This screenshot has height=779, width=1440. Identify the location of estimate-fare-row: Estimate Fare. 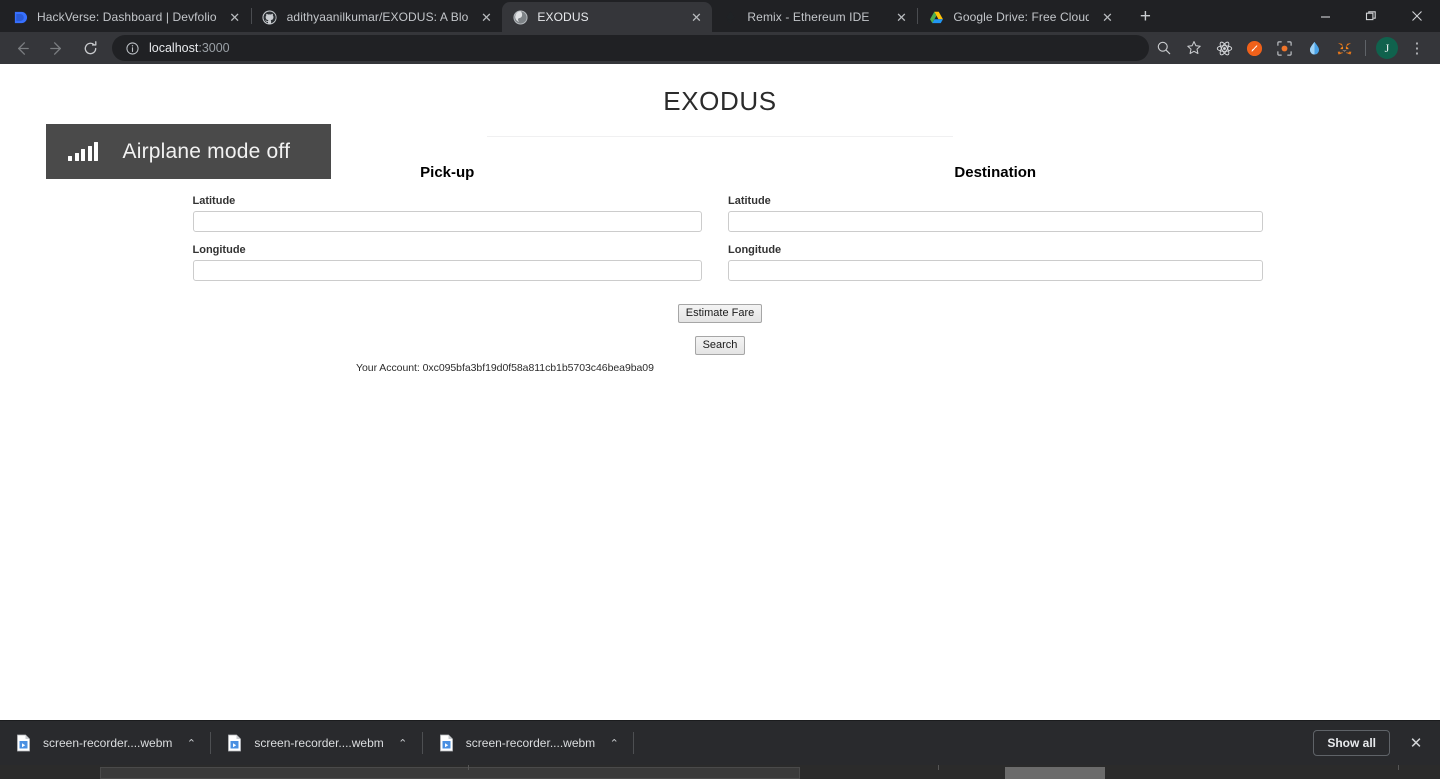
(720, 314).